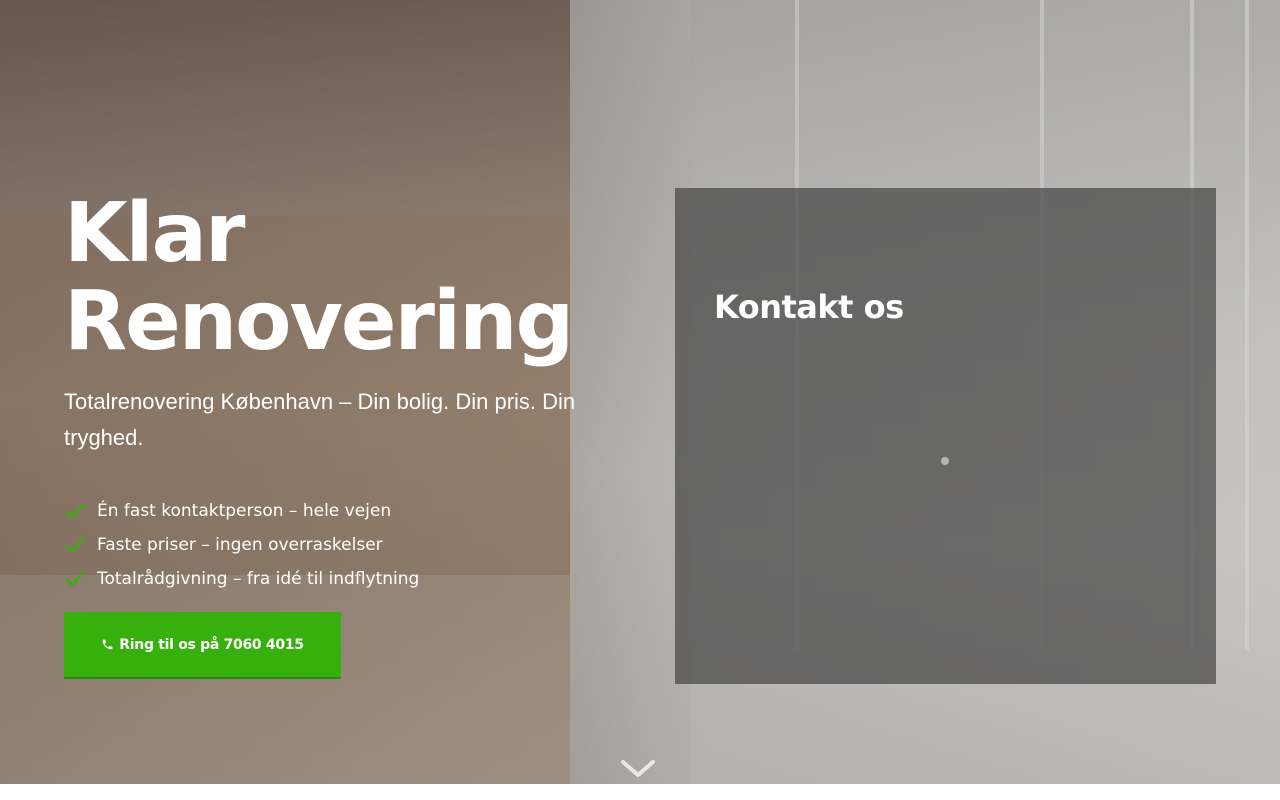  What do you see at coordinates (240, 545) in the screenshot?
I see `feature-text: Faste priser – ingen overraskelser` at bounding box center [240, 545].